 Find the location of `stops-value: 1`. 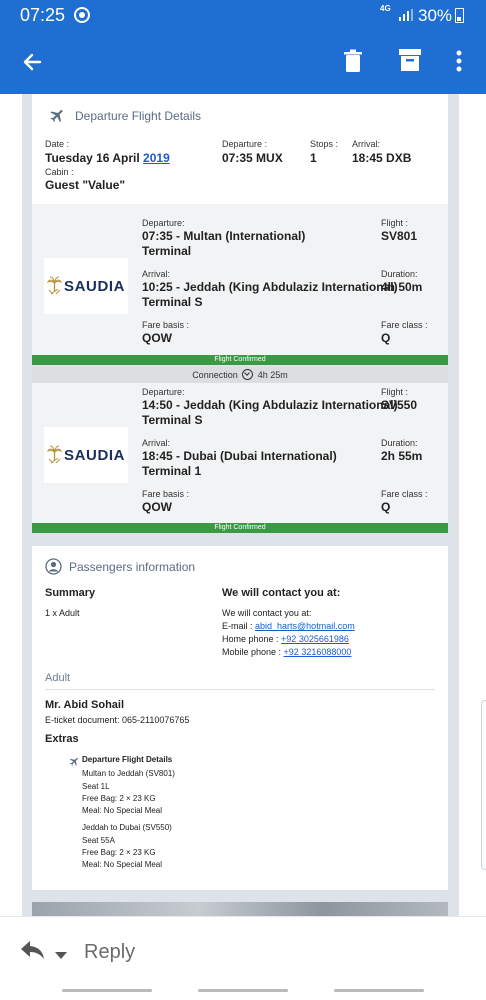

stops-value: 1 is located at coordinates (313, 158).